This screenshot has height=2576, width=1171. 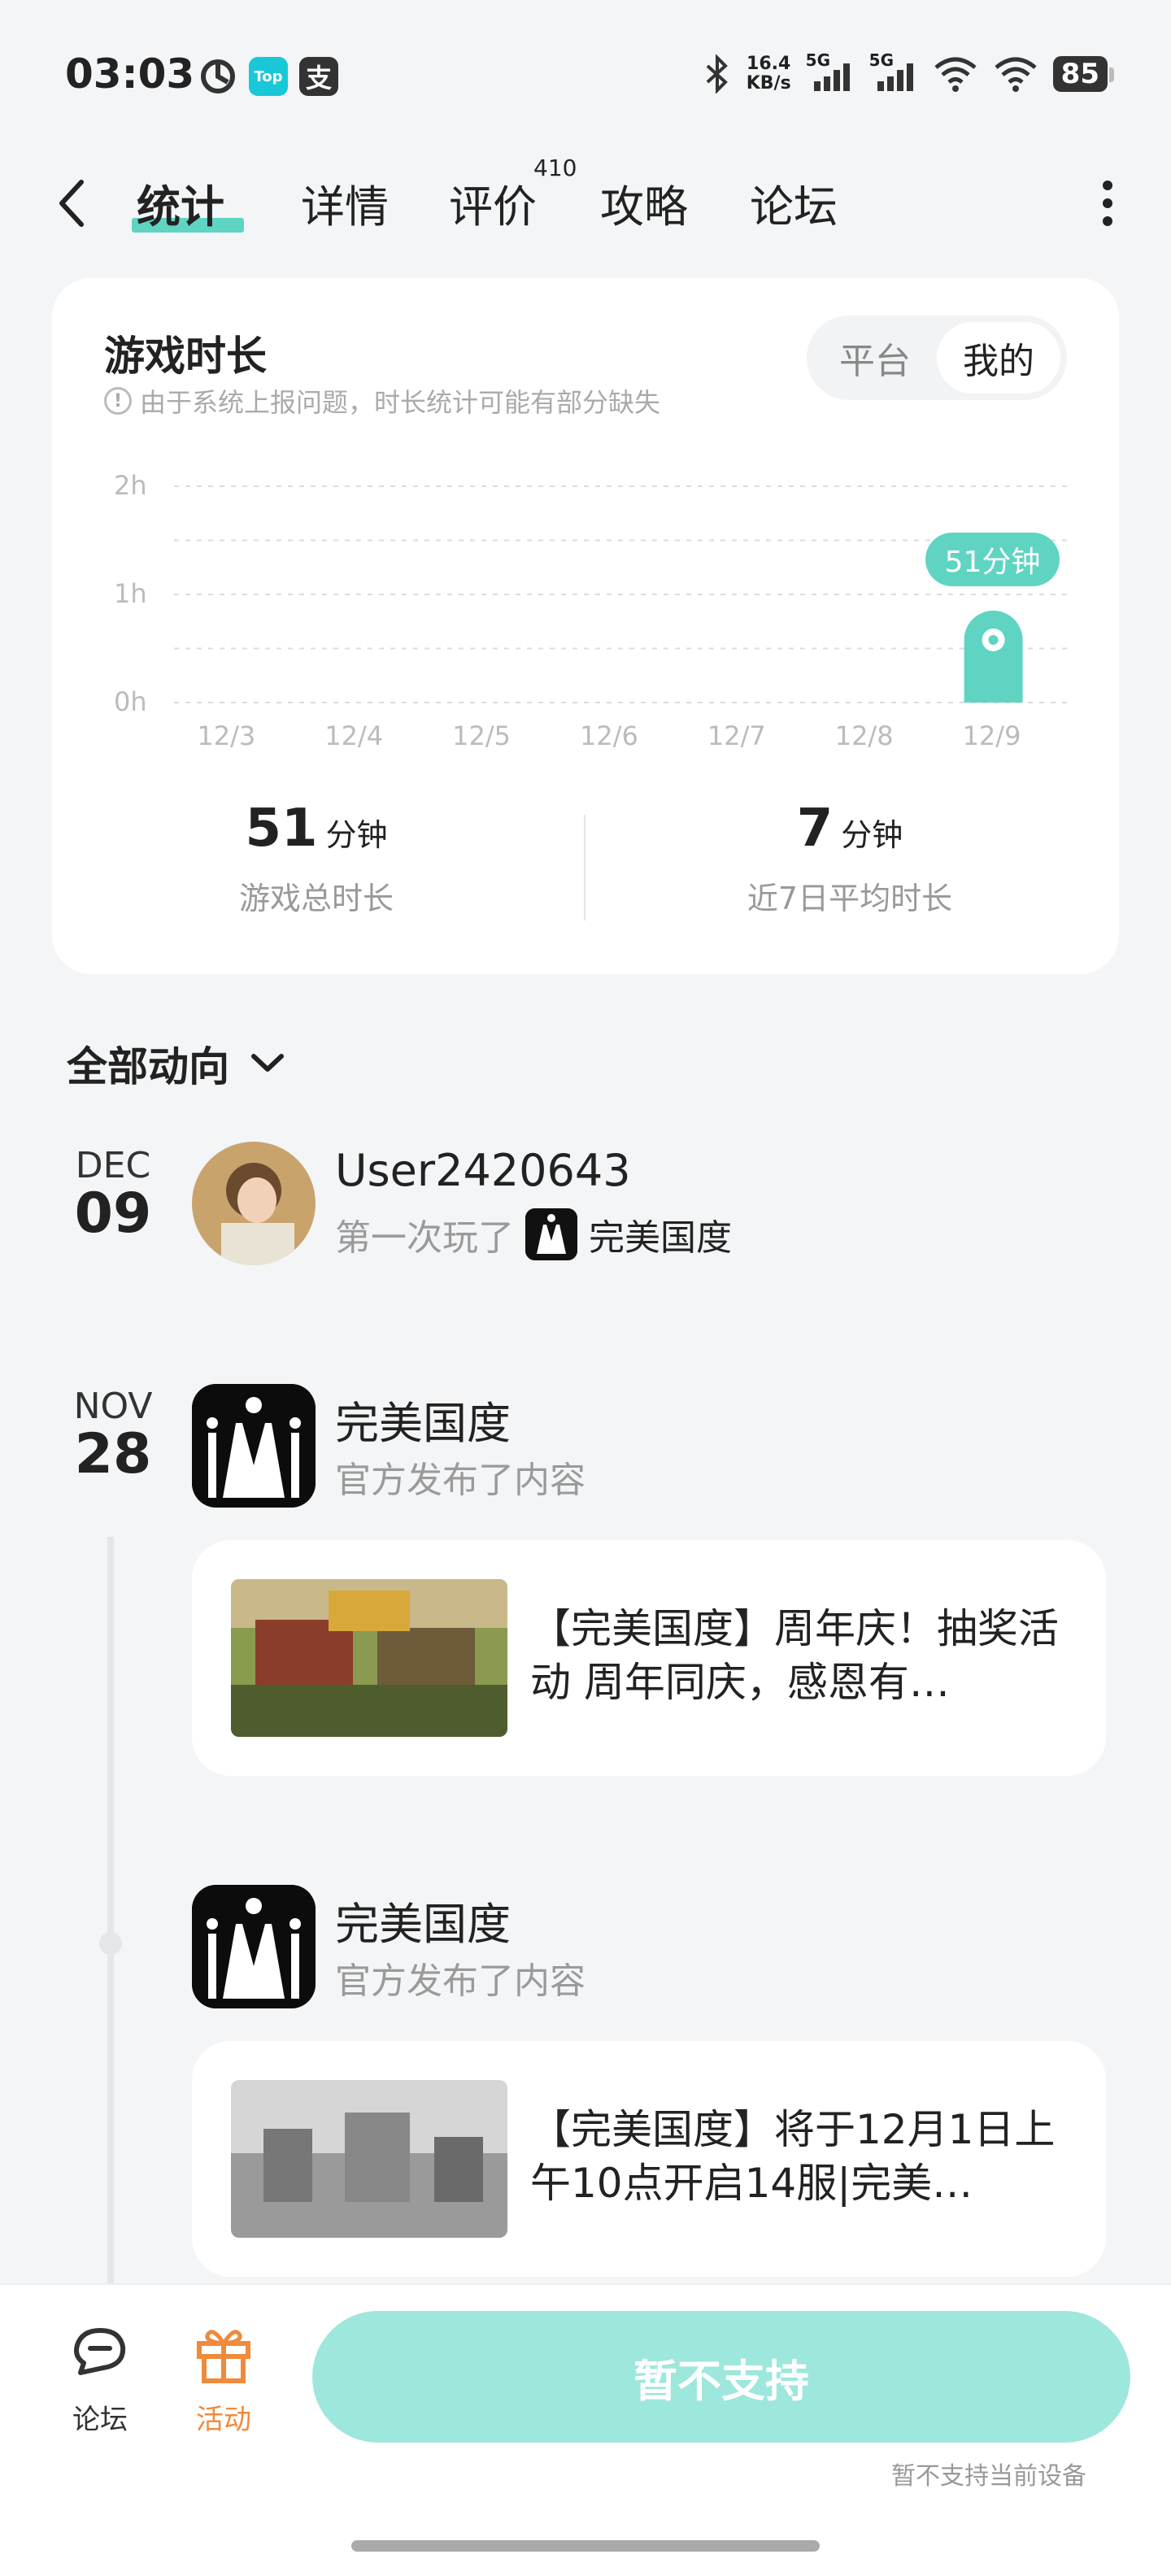 I want to click on tab-reviews: 评价, so click(x=493, y=203).